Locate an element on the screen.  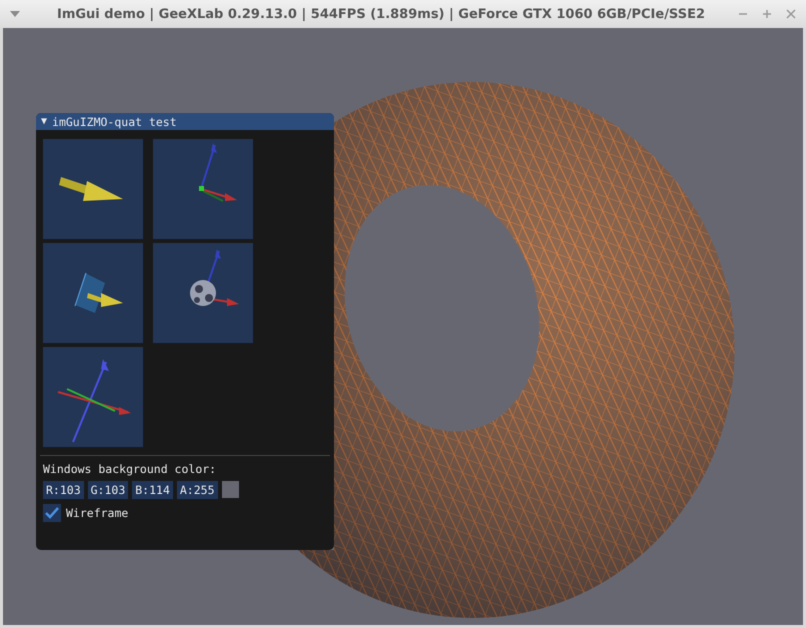
axes-drawing is located at coordinates (218, 172).